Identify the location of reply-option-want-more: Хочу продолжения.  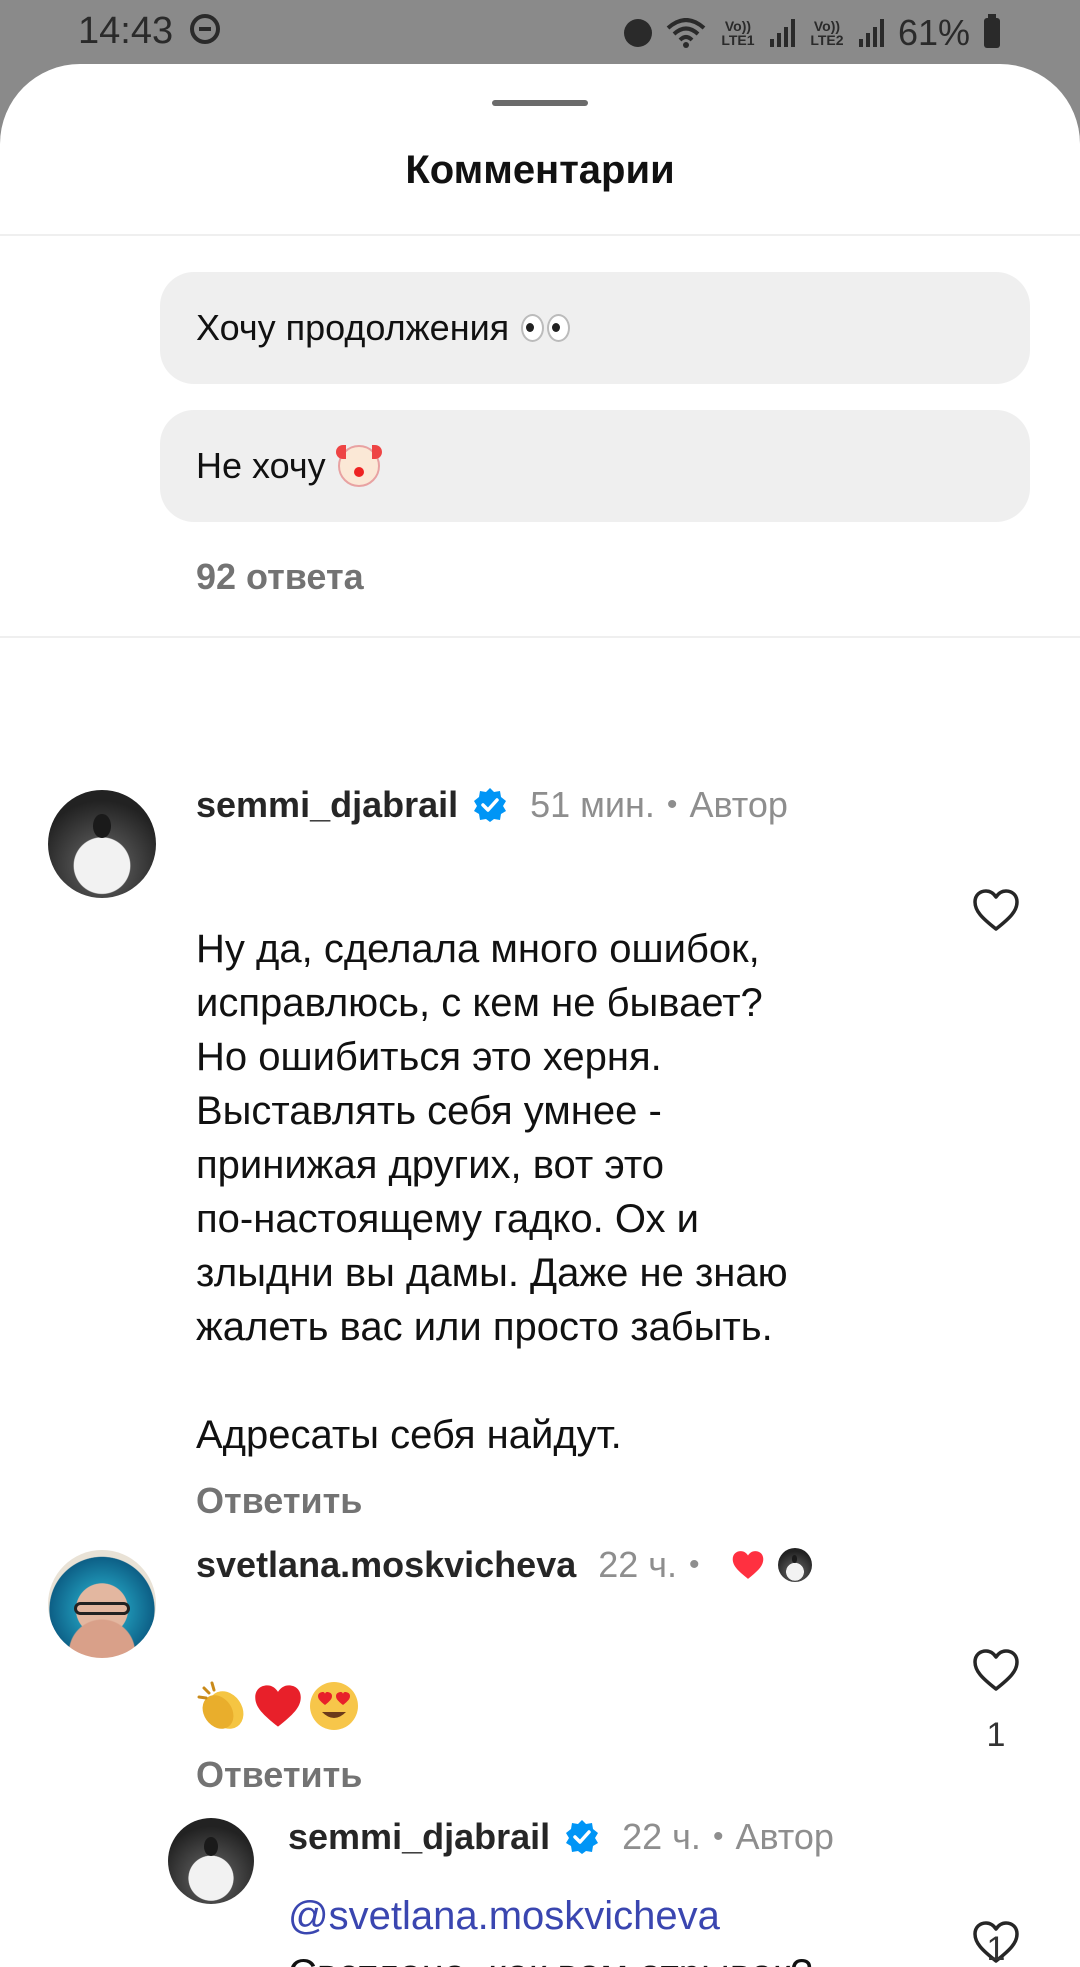
(595, 328).